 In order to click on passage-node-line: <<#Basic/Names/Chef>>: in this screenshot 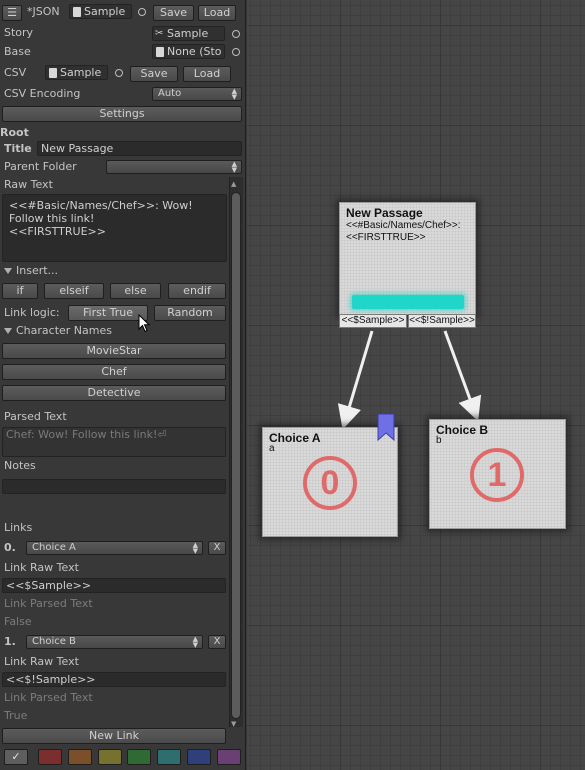, I will do `click(403, 225)`.